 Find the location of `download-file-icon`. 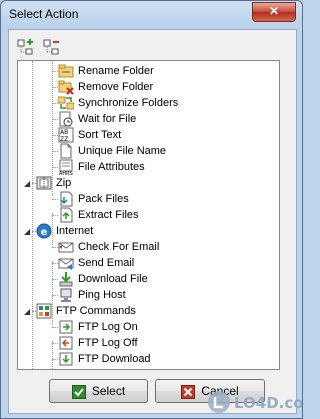

download-file-icon is located at coordinates (66, 279).